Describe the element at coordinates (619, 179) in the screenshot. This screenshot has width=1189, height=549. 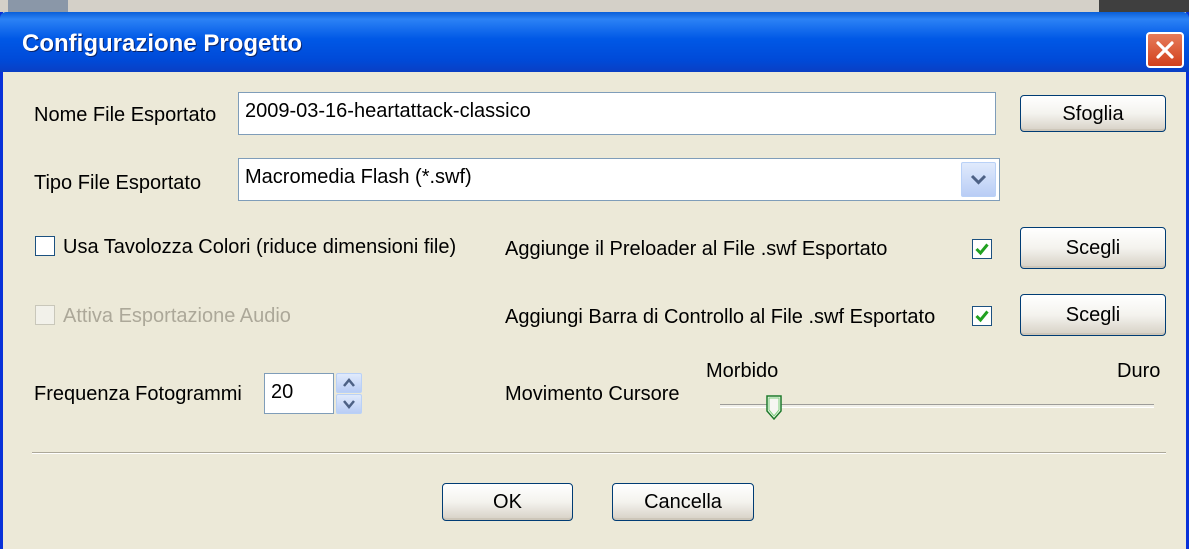
I see `tipo-file-select: Macromedia Flash (*.swf)` at that location.